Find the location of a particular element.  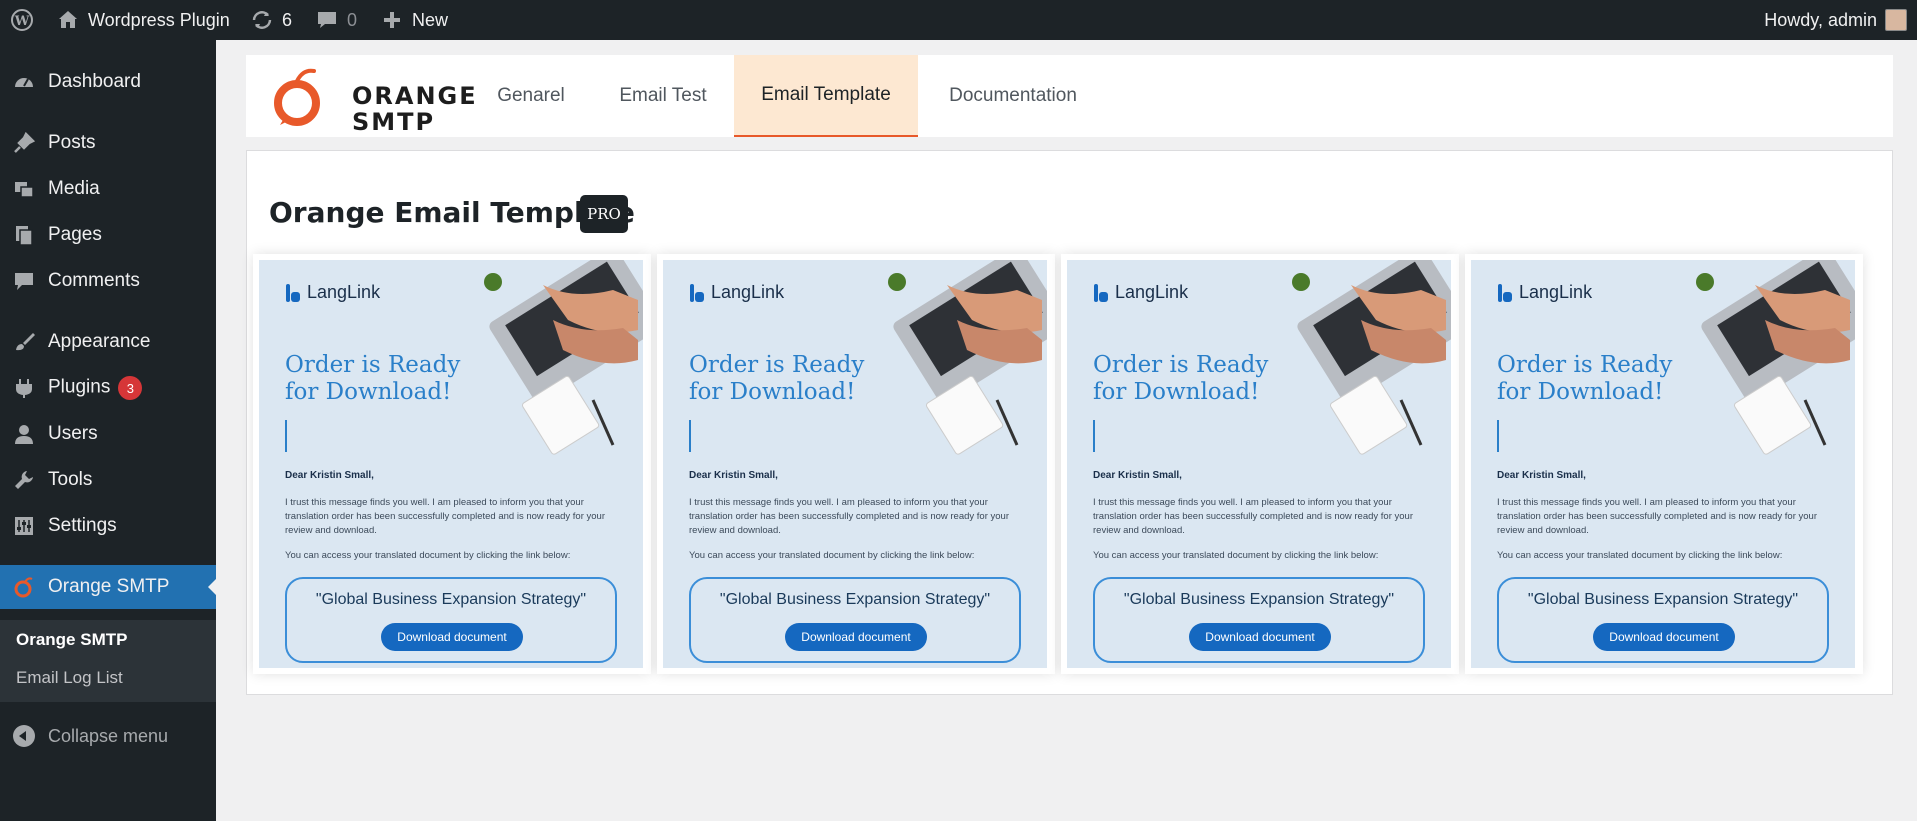

sidebar-item-settings: Settings is located at coordinates (108, 526).